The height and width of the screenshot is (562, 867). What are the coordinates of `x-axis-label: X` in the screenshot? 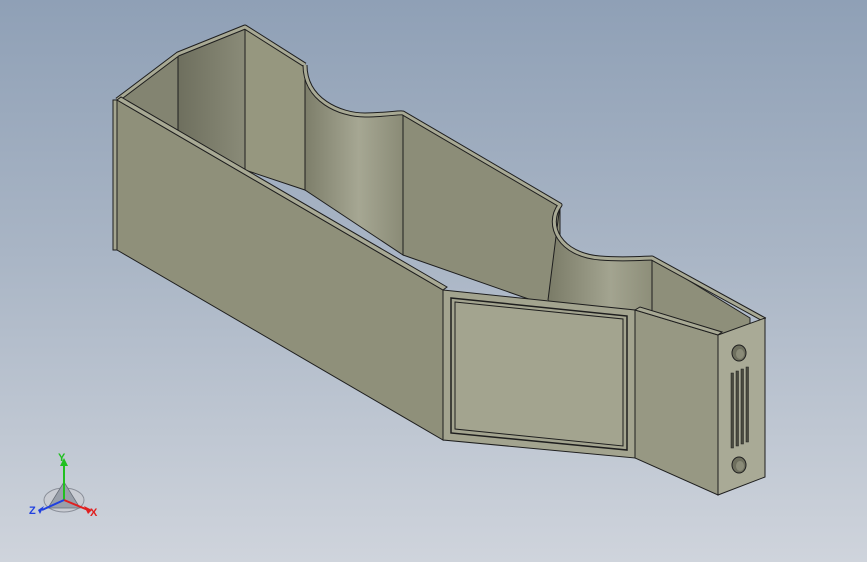 It's located at (94, 513).